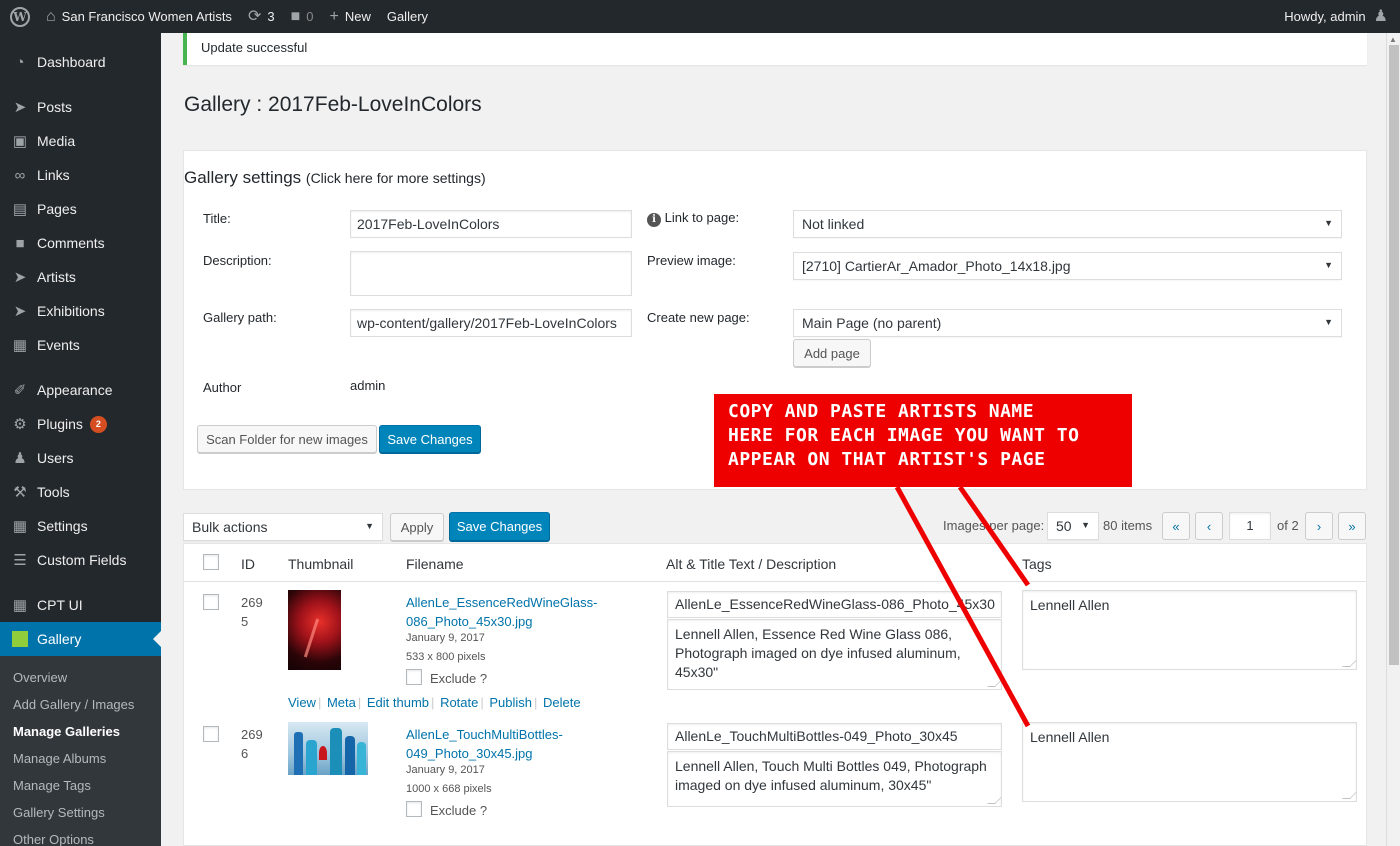 The image size is (1400, 846). I want to click on next-page-button: ›, so click(1319, 526).